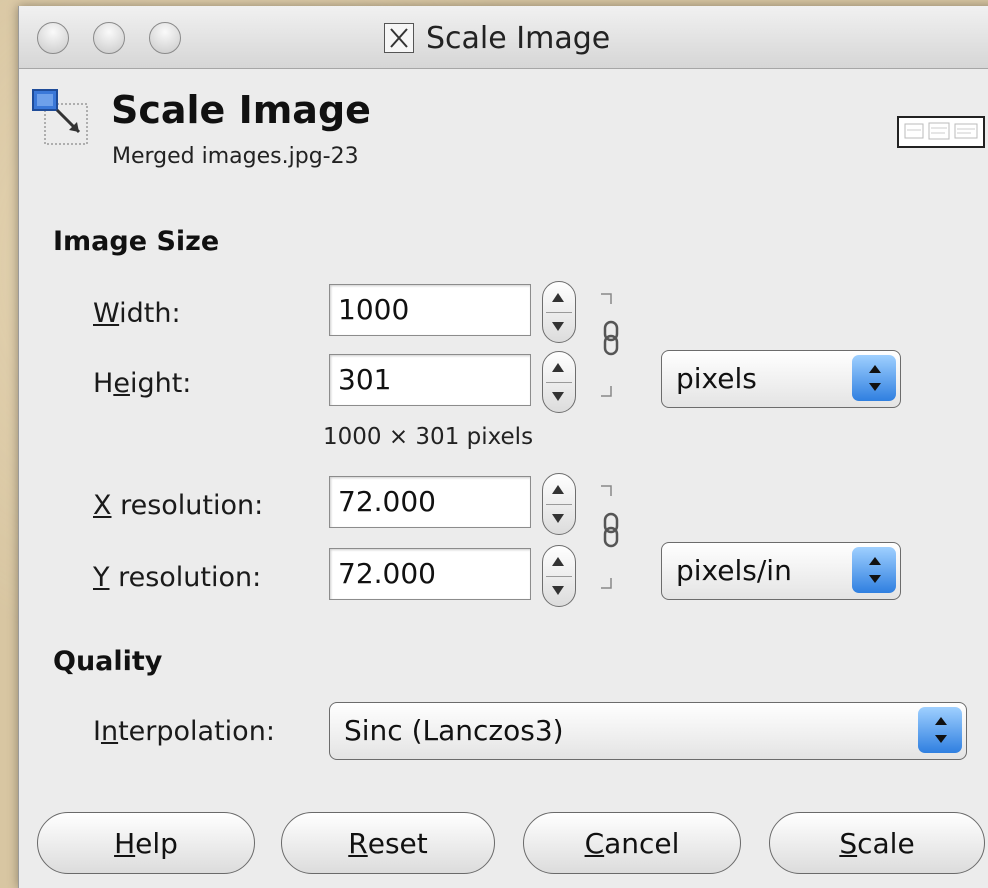 The image size is (988, 888). Describe the element at coordinates (241, 110) in the screenshot. I see `dialog-heading: Scale Image` at that location.